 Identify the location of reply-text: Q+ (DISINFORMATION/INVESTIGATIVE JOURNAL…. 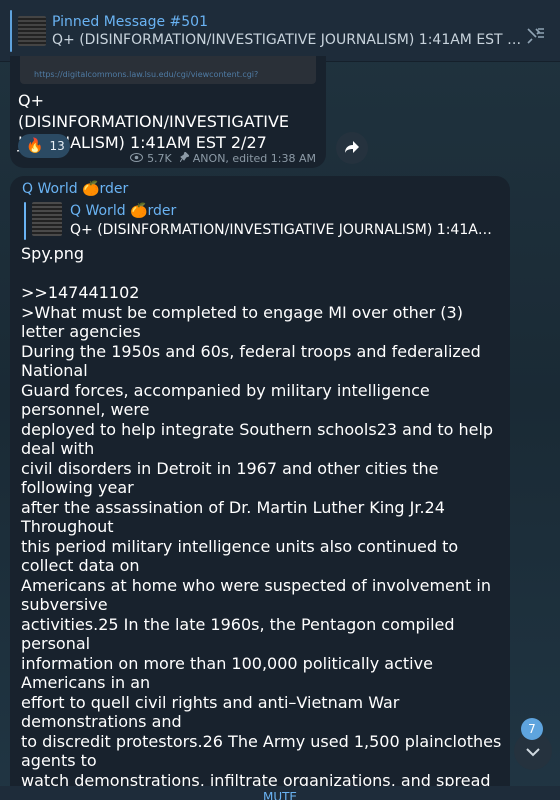
(285, 230).